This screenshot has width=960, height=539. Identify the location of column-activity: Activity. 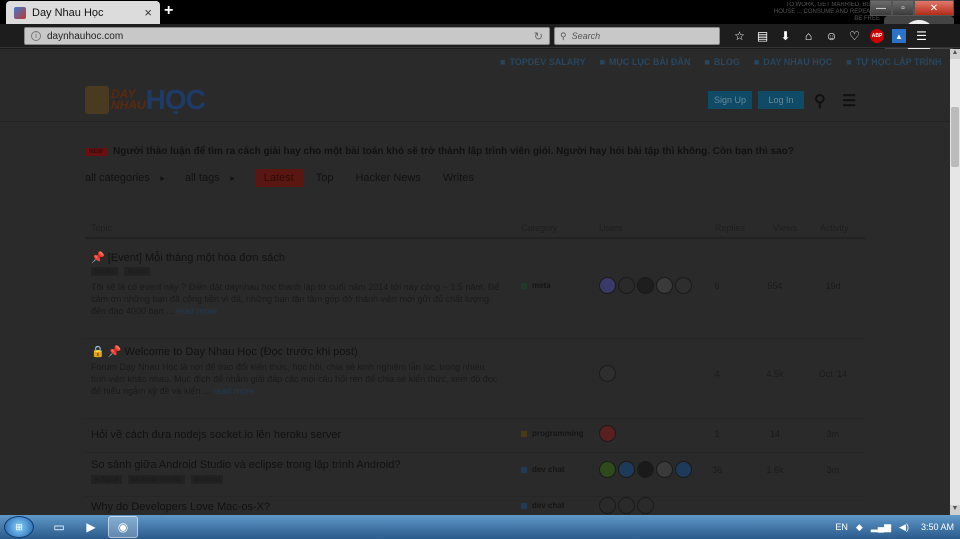
(834, 228).